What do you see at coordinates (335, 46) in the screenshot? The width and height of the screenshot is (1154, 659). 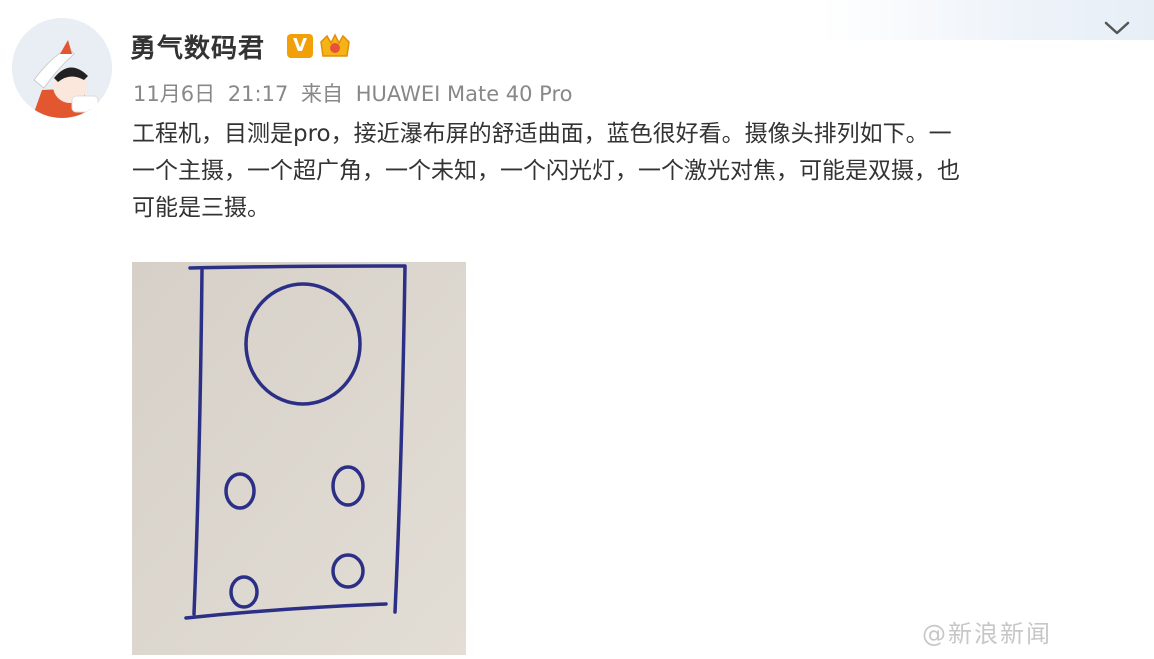 I see `crown-level-icon` at bounding box center [335, 46].